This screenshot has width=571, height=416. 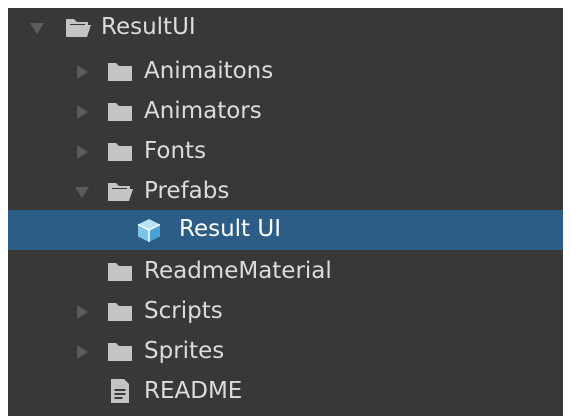 I want to click on tree-item-readmematerial: ReadmeMaterial, so click(x=285, y=272).